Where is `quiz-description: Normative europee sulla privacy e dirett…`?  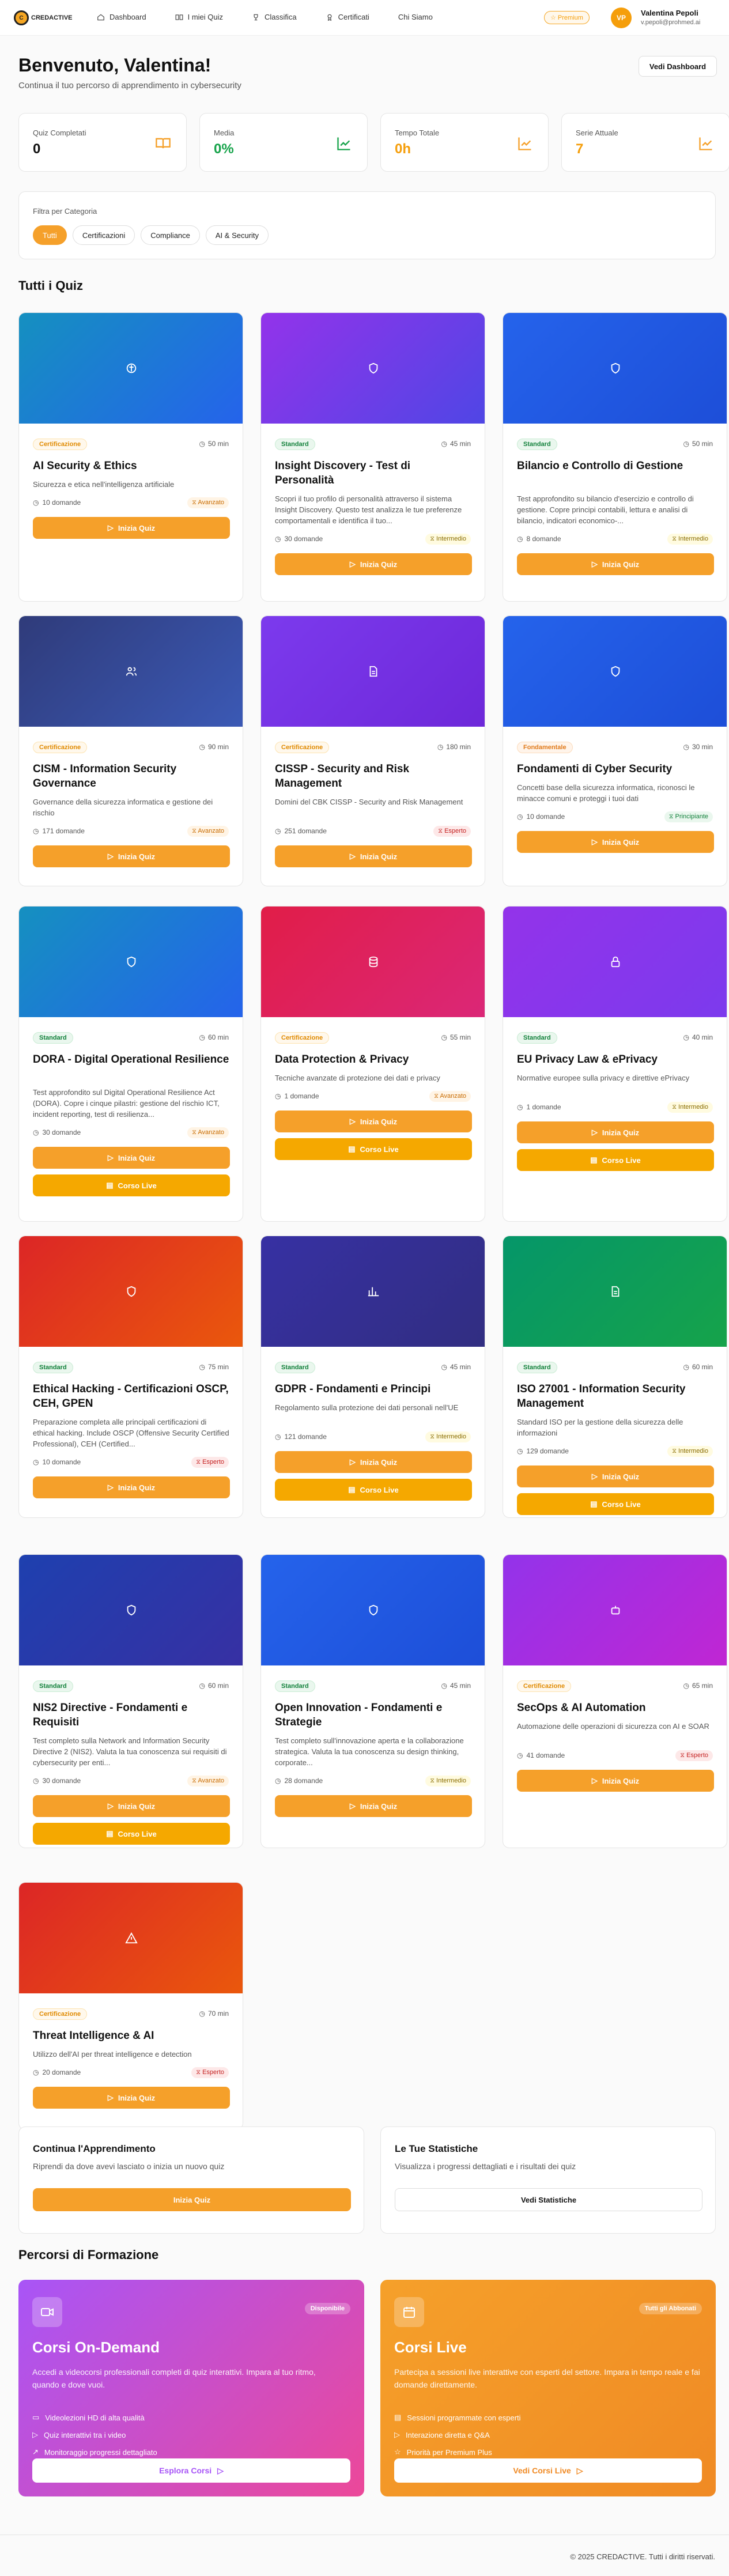
quiz-description: Normative europee sulla privacy e dirett… is located at coordinates (603, 1078).